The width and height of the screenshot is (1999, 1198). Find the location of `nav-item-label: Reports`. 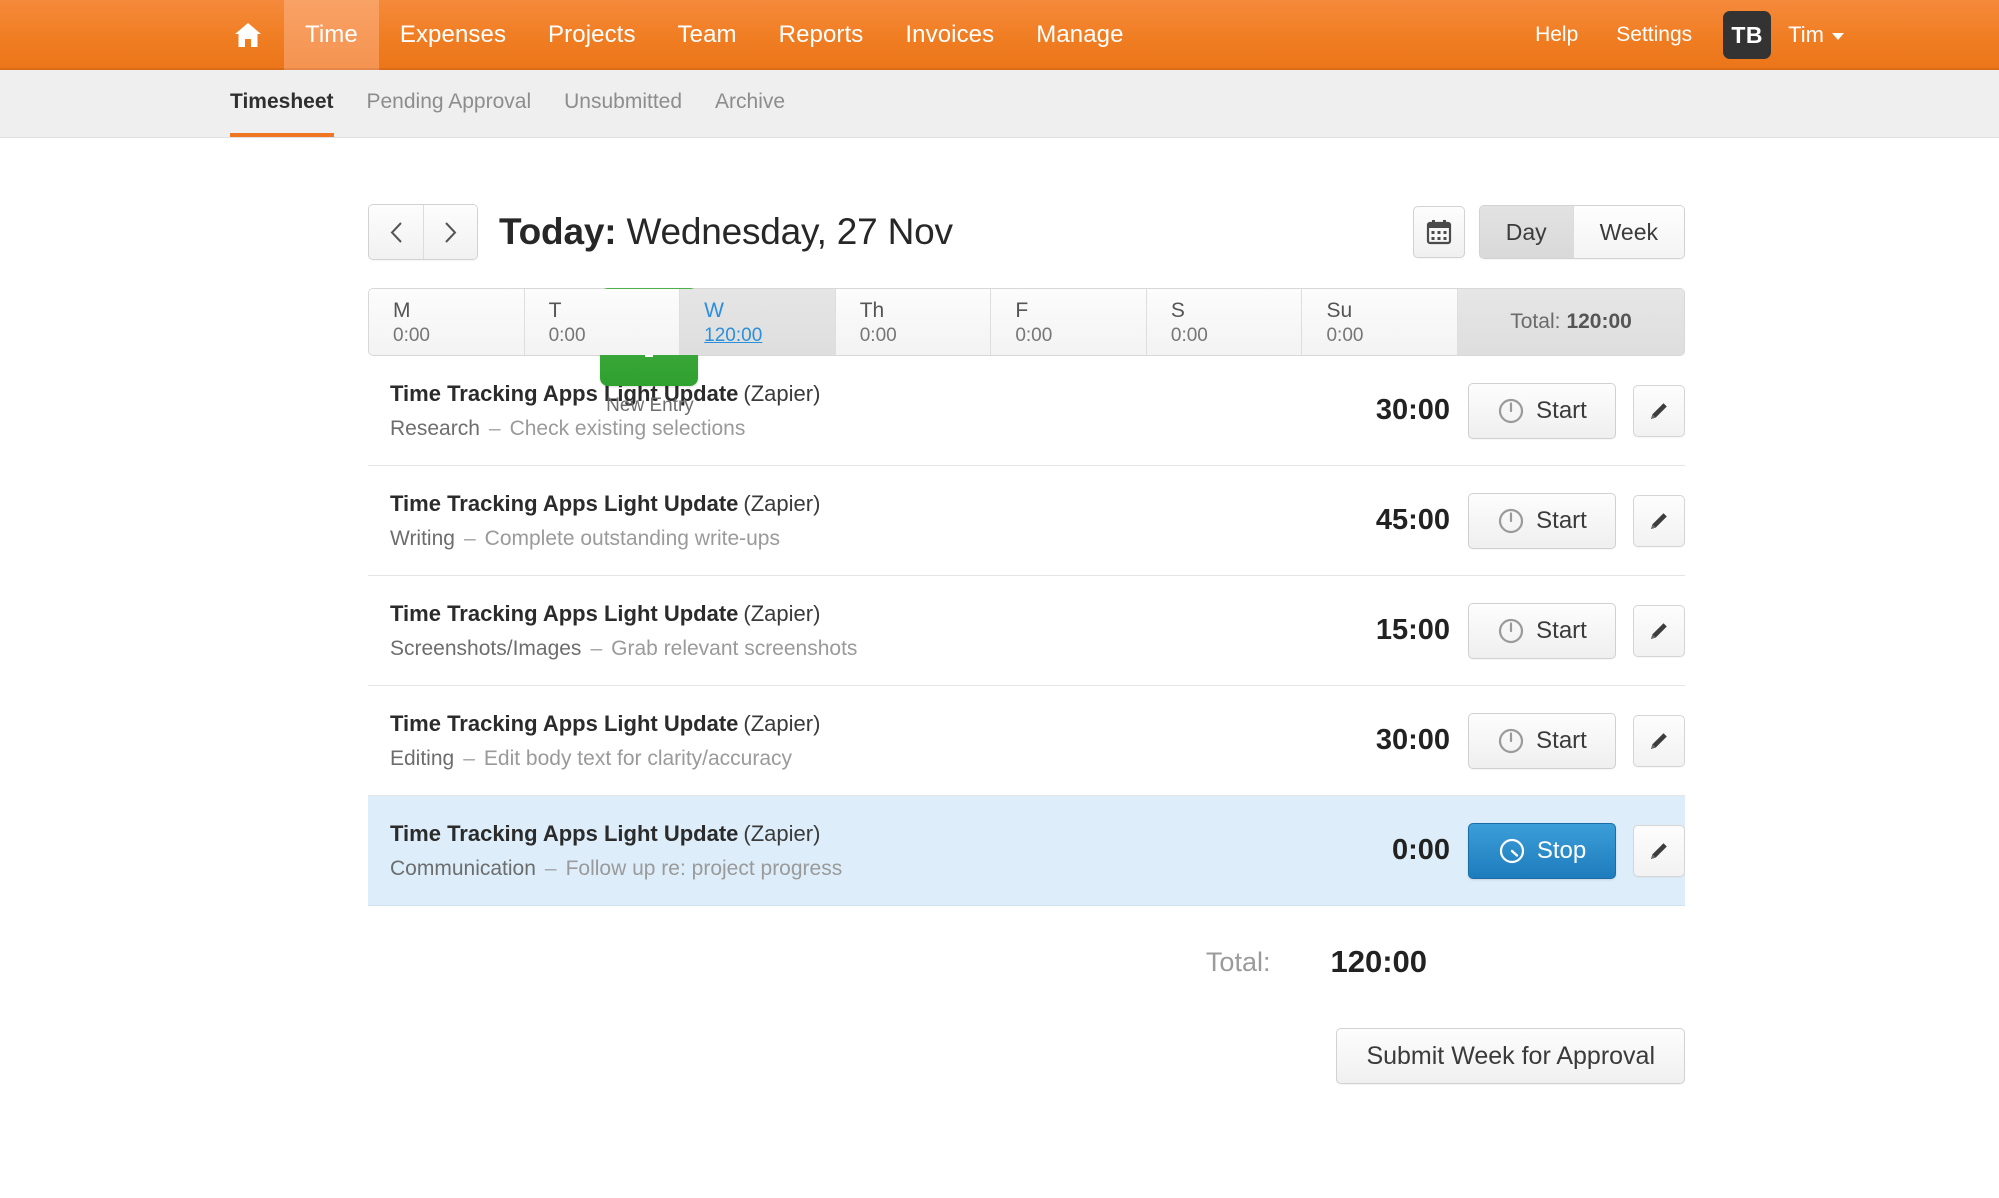

nav-item-label: Reports is located at coordinates (821, 34).